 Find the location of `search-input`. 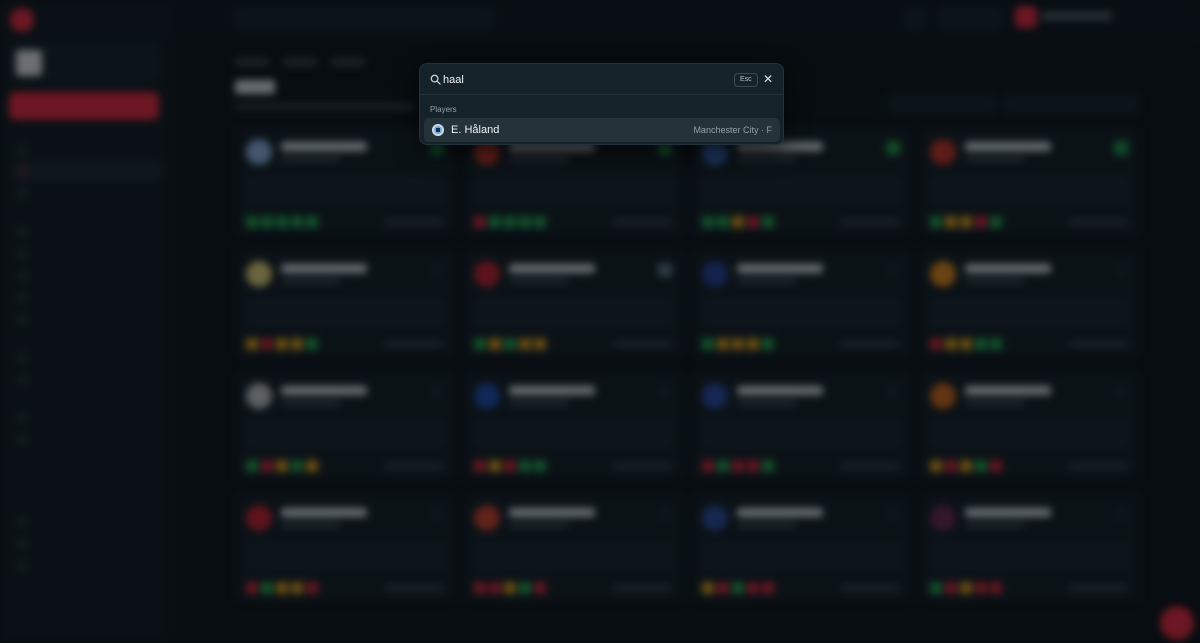

search-input is located at coordinates (573, 80).